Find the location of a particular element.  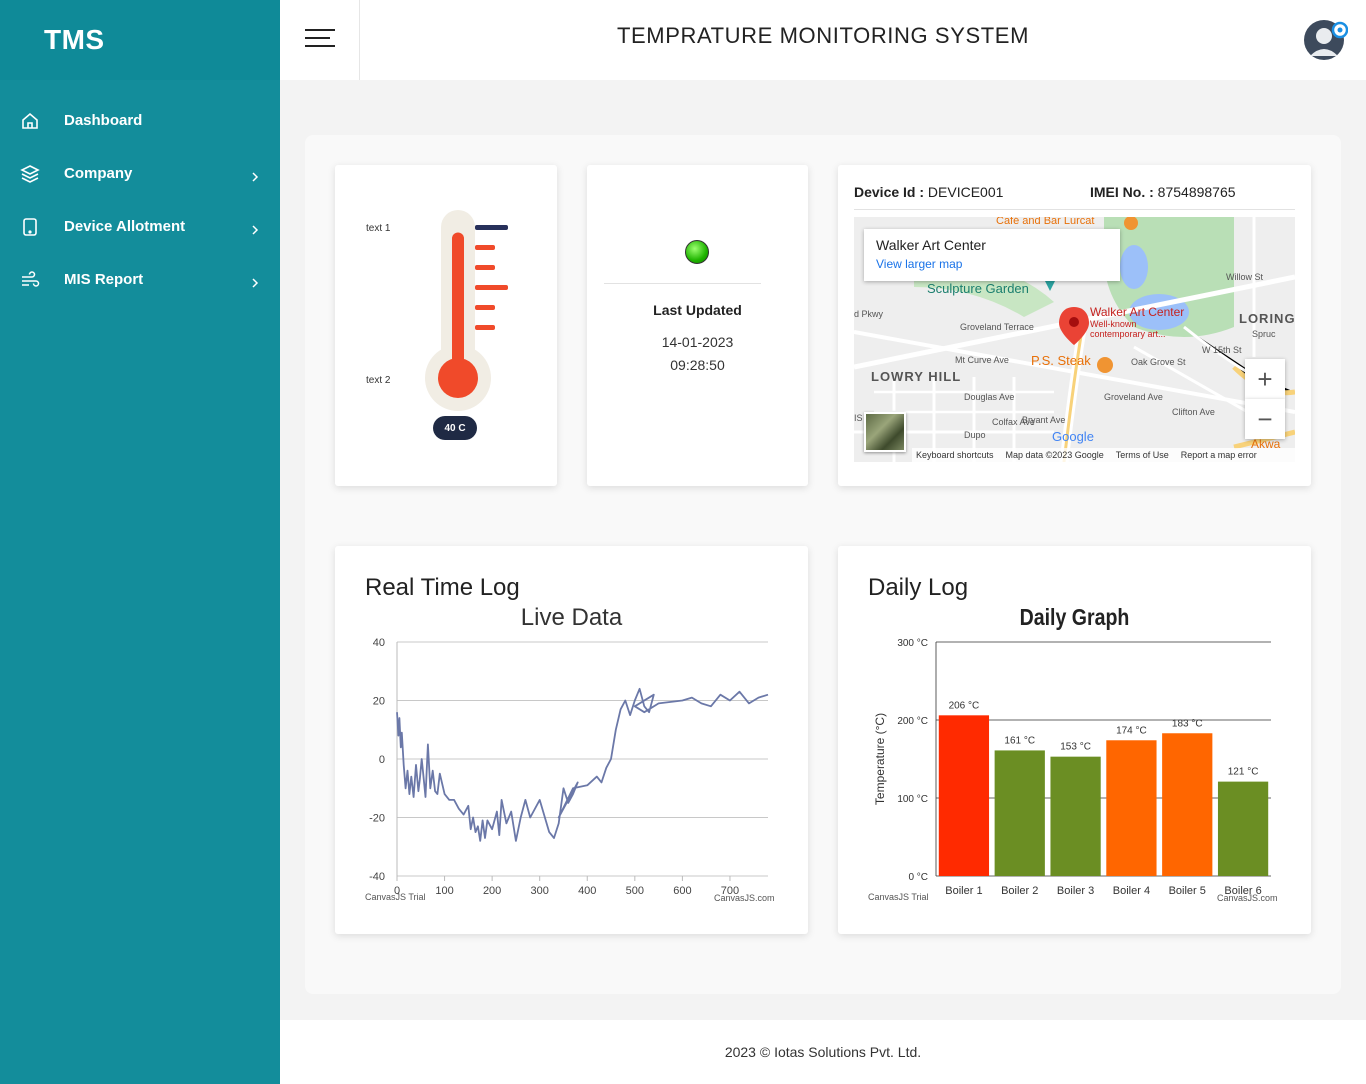

map-label: Bryant Ave is located at coordinates (1044, 420).